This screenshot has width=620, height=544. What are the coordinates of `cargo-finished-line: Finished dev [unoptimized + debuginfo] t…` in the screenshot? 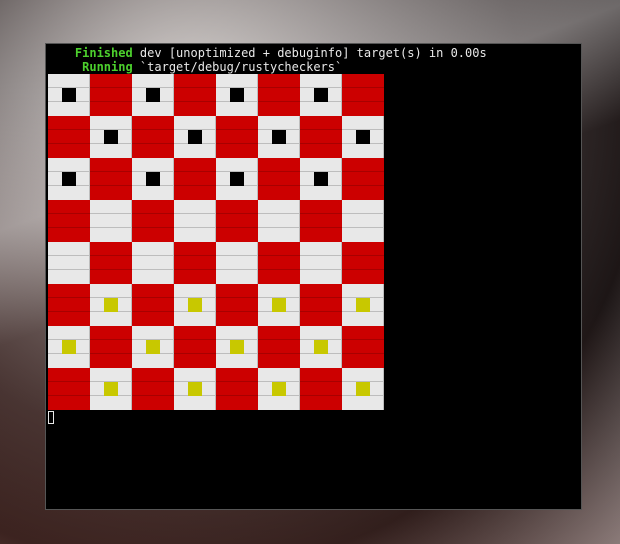 It's located at (266, 53).